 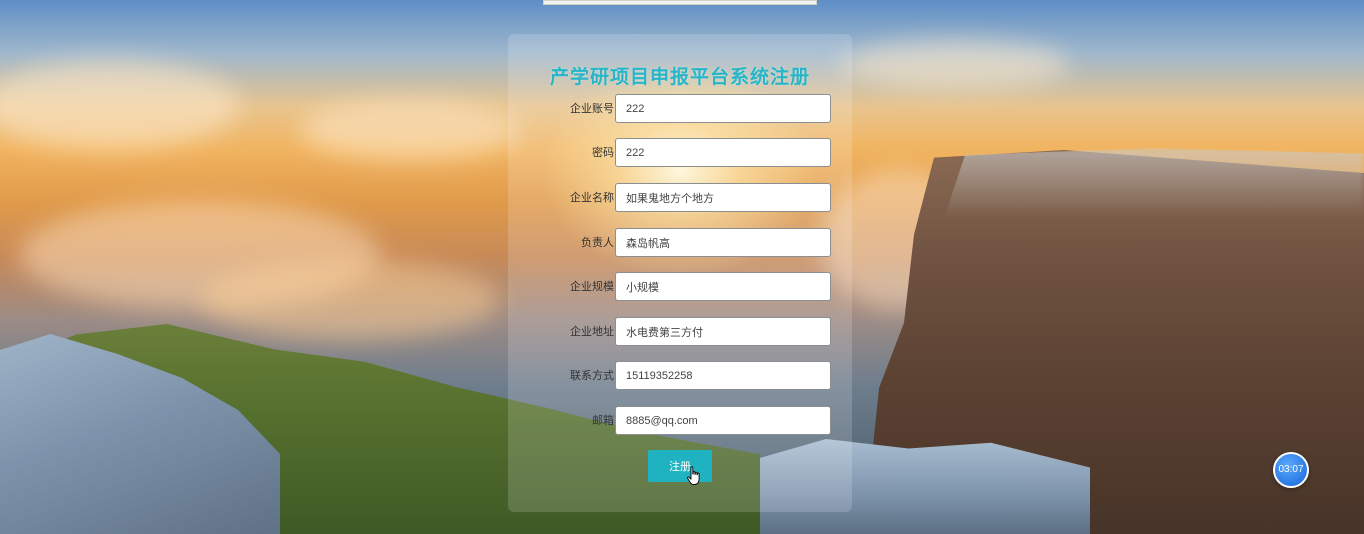 I want to click on field-row-scale: 企业规模, so click(x=680, y=287).